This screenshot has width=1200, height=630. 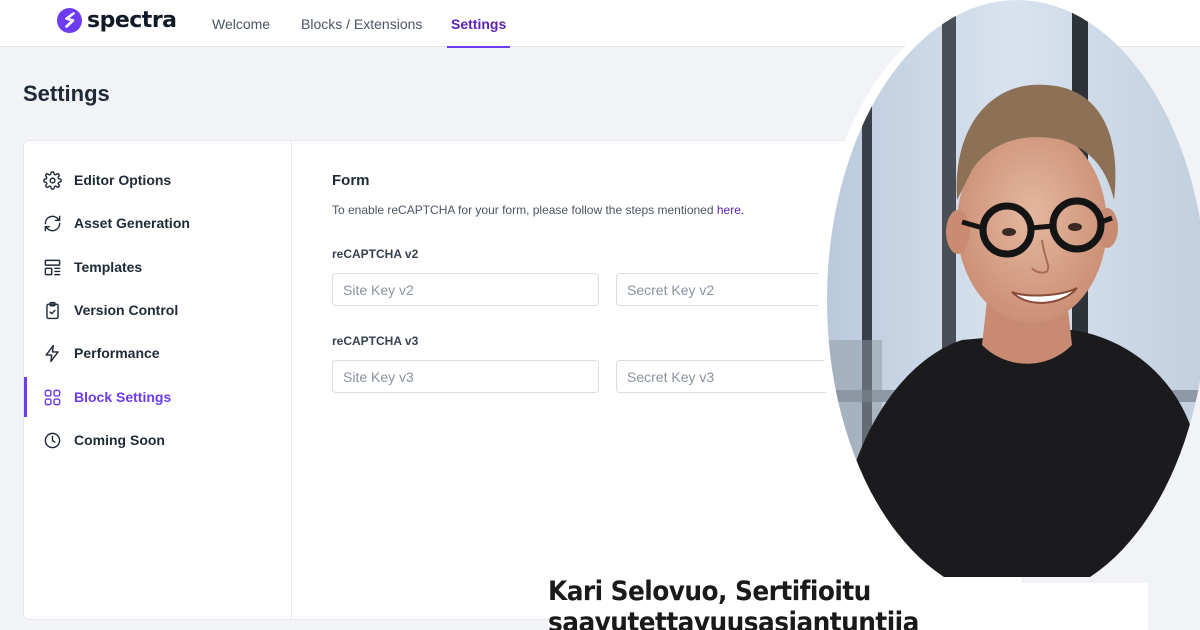 I want to click on layout-template-icon, so click(x=52, y=267).